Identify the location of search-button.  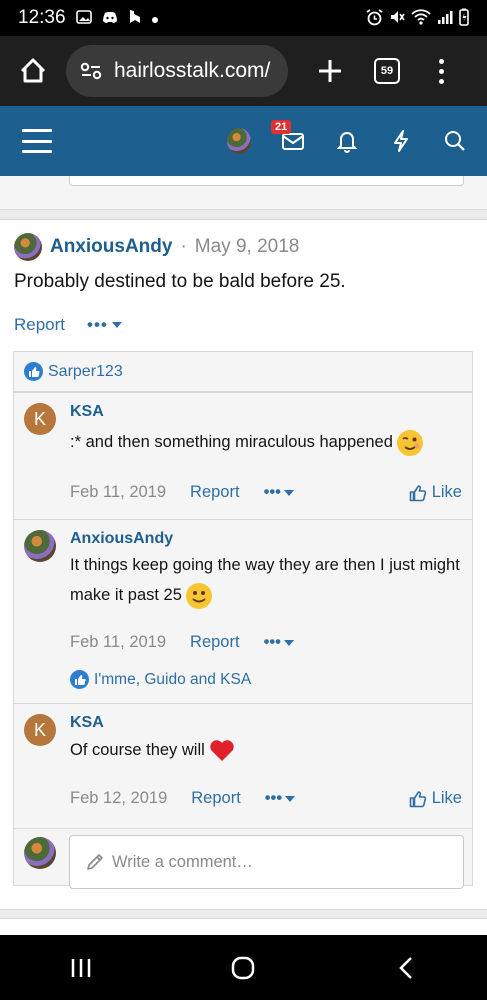
(455, 141).